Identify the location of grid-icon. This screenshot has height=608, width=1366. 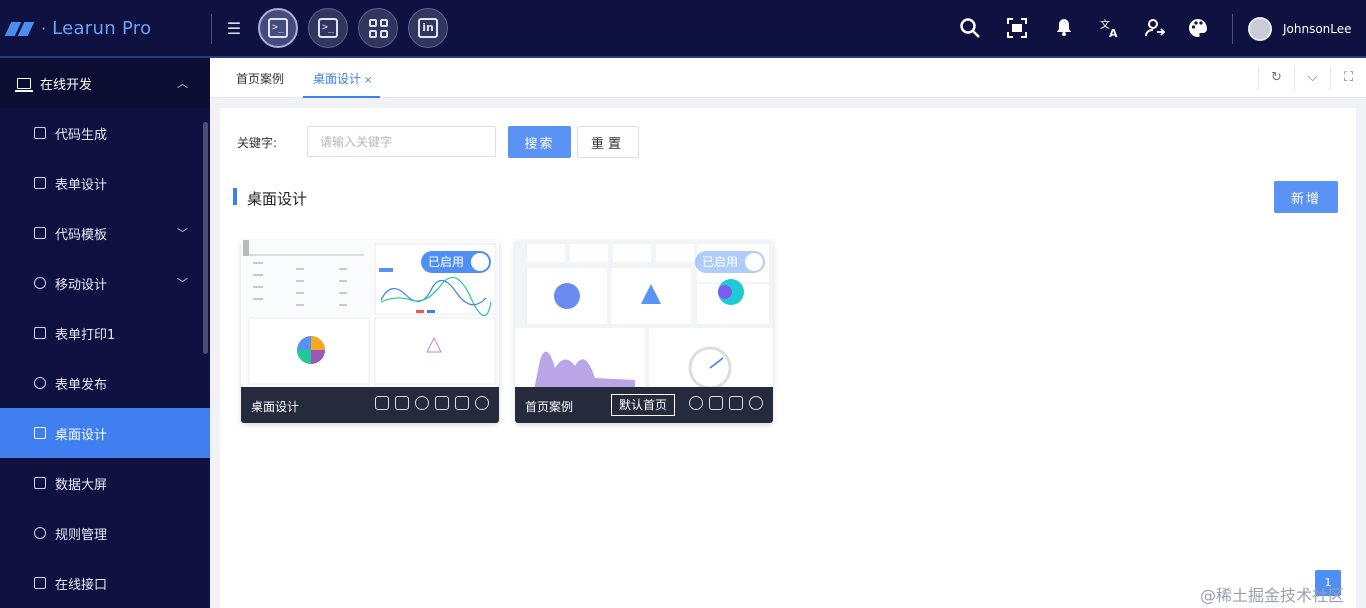
(378, 28).